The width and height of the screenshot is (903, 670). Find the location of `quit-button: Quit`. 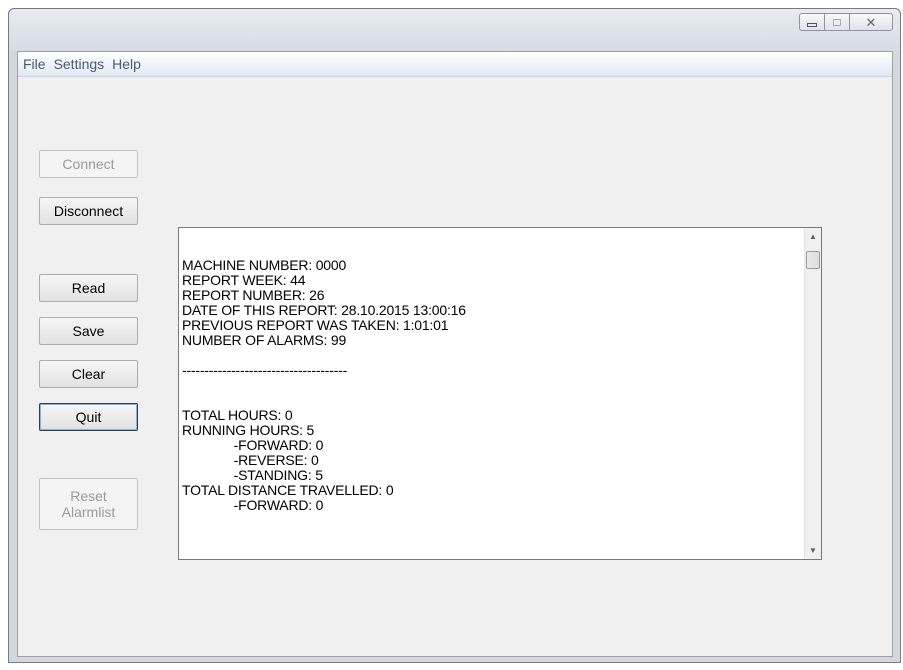

quit-button: Quit is located at coordinates (88, 417).